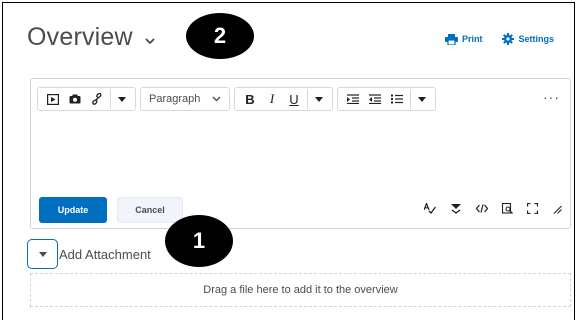 The width and height of the screenshot is (577, 320). Describe the element at coordinates (430, 209) in the screenshot. I see `spellcheck-icon` at that location.